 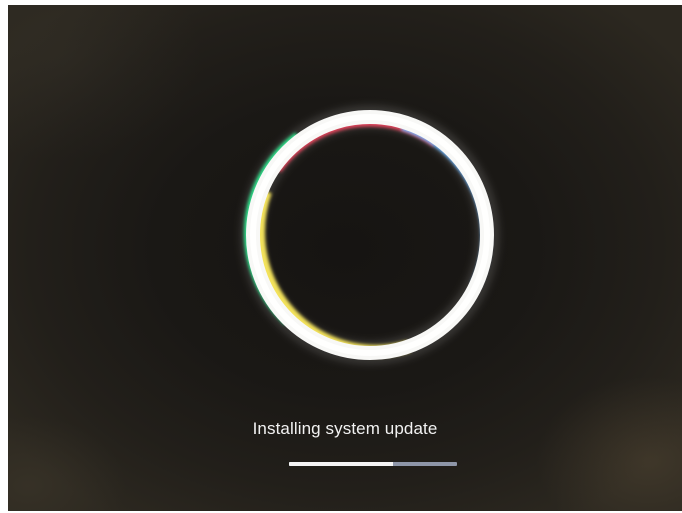 I want to click on progress-bar, so click(x=373, y=464).